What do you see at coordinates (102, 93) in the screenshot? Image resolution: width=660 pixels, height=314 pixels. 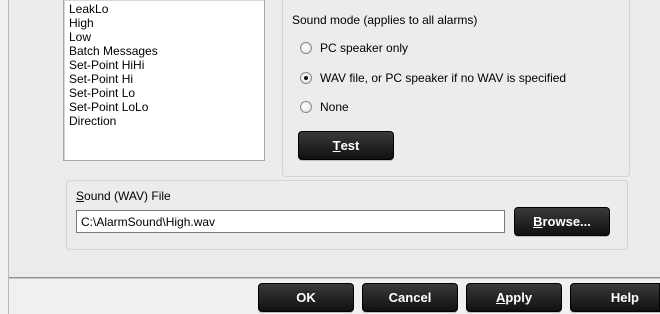 I see `list-item: Set-Point Lo` at bounding box center [102, 93].